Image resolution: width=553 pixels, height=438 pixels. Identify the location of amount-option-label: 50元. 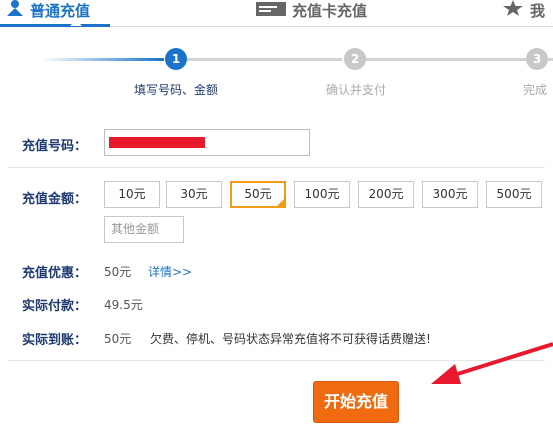
(258, 194).